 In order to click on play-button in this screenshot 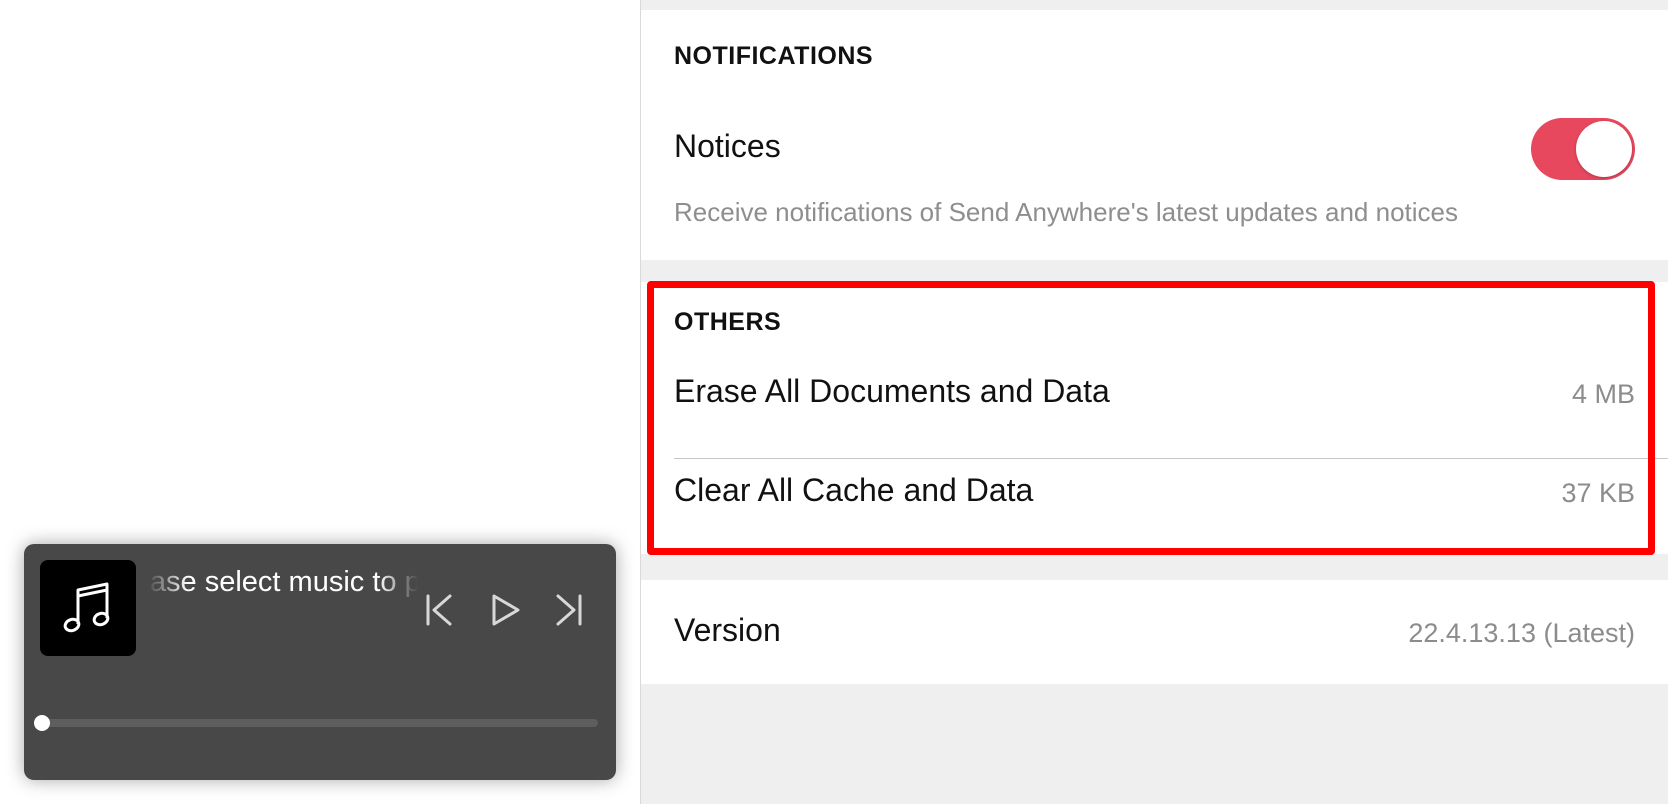, I will do `click(504, 610)`.